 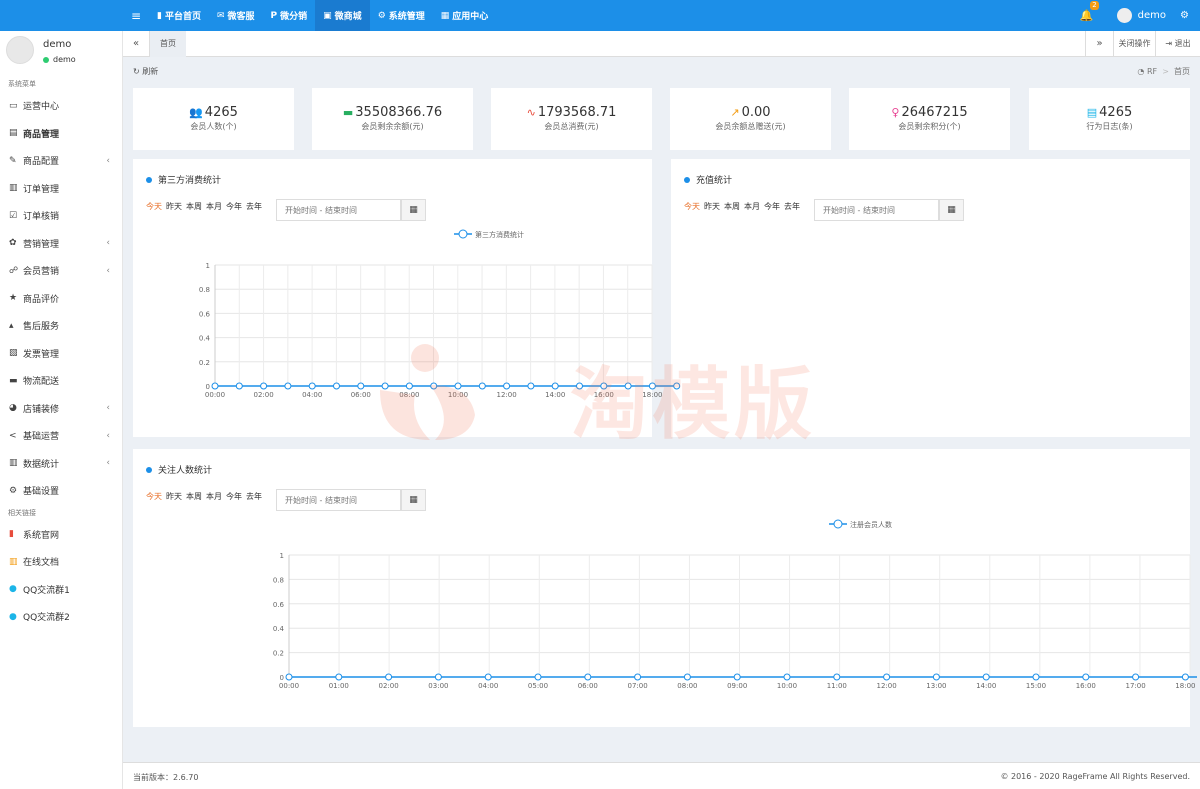 What do you see at coordinates (241, 17) in the screenshot?
I see `topnav-label: 微客服` at bounding box center [241, 17].